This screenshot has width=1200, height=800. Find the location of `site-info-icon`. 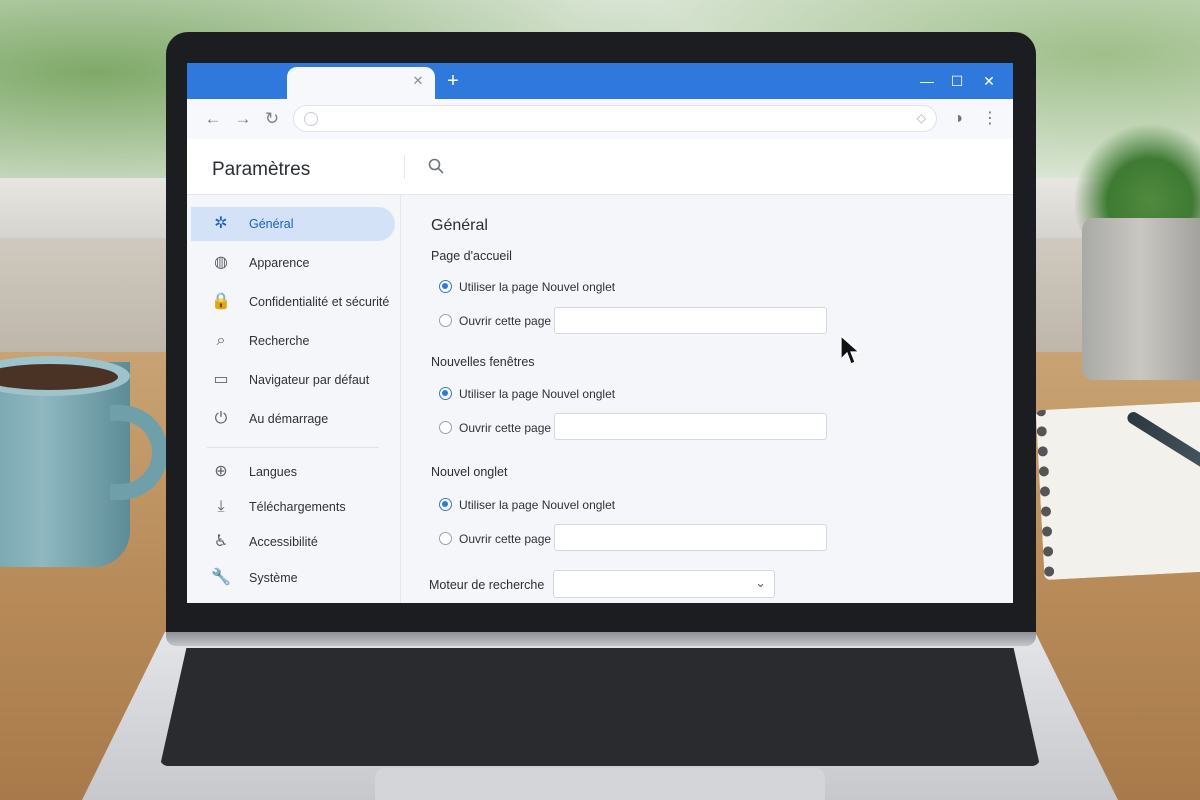

site-info-icon is located at coordinates (311, 119).